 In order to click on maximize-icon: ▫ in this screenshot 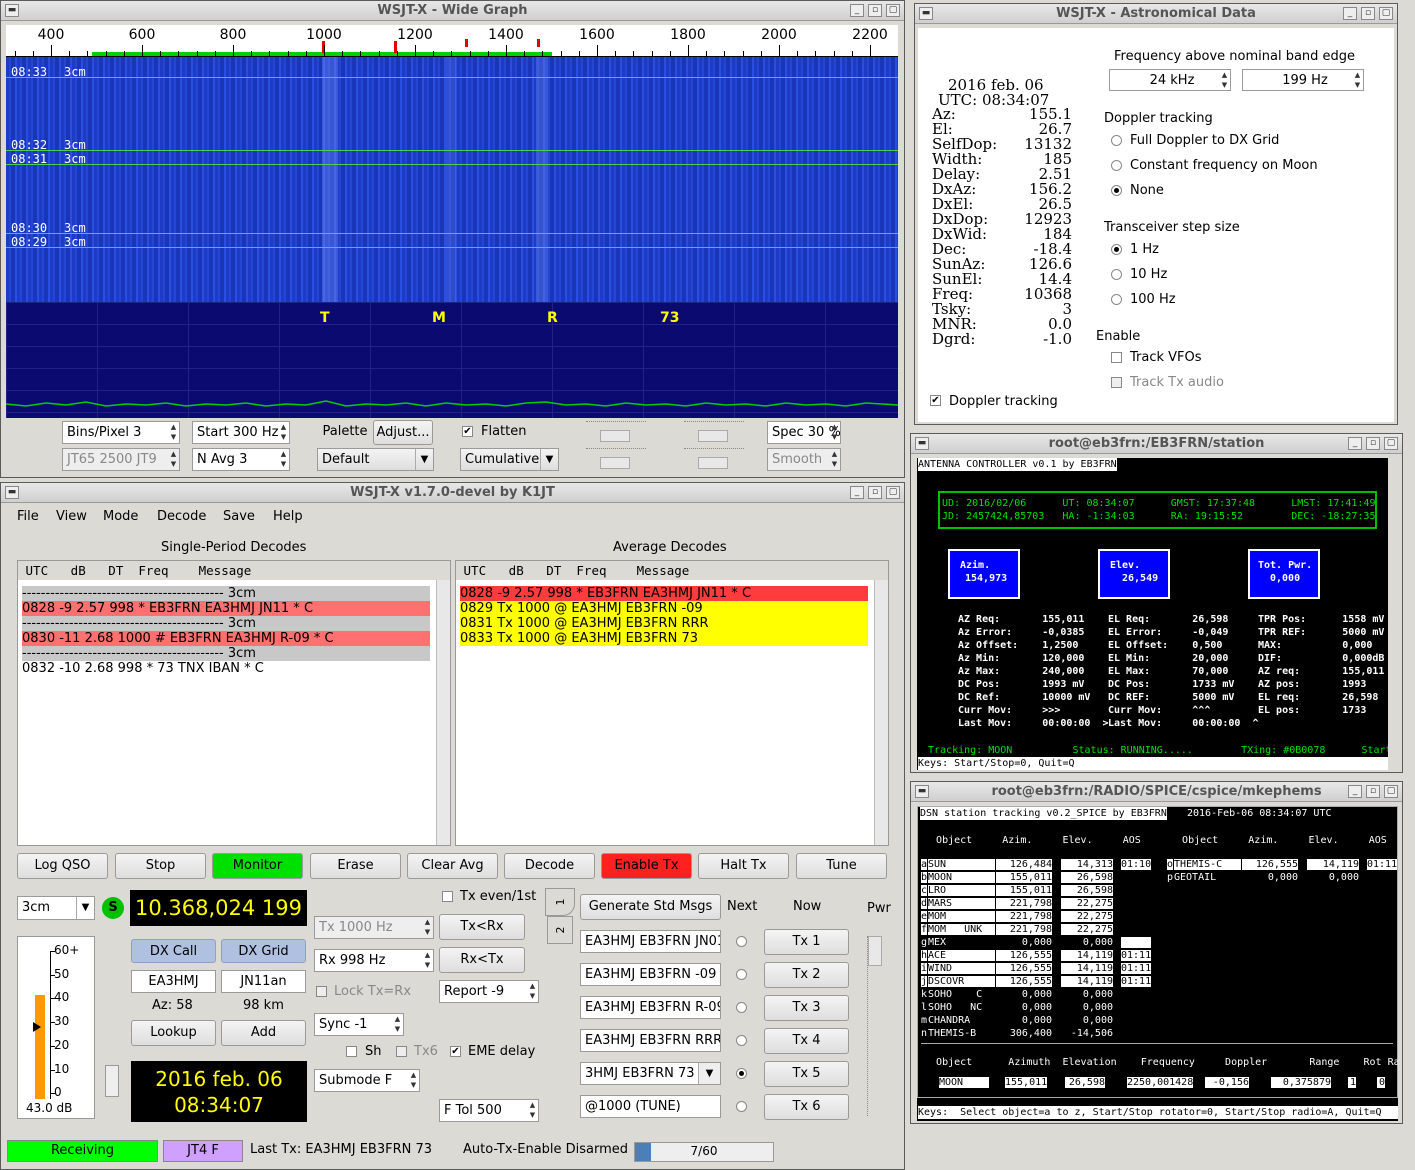, I will do `click(1373, 791)`.